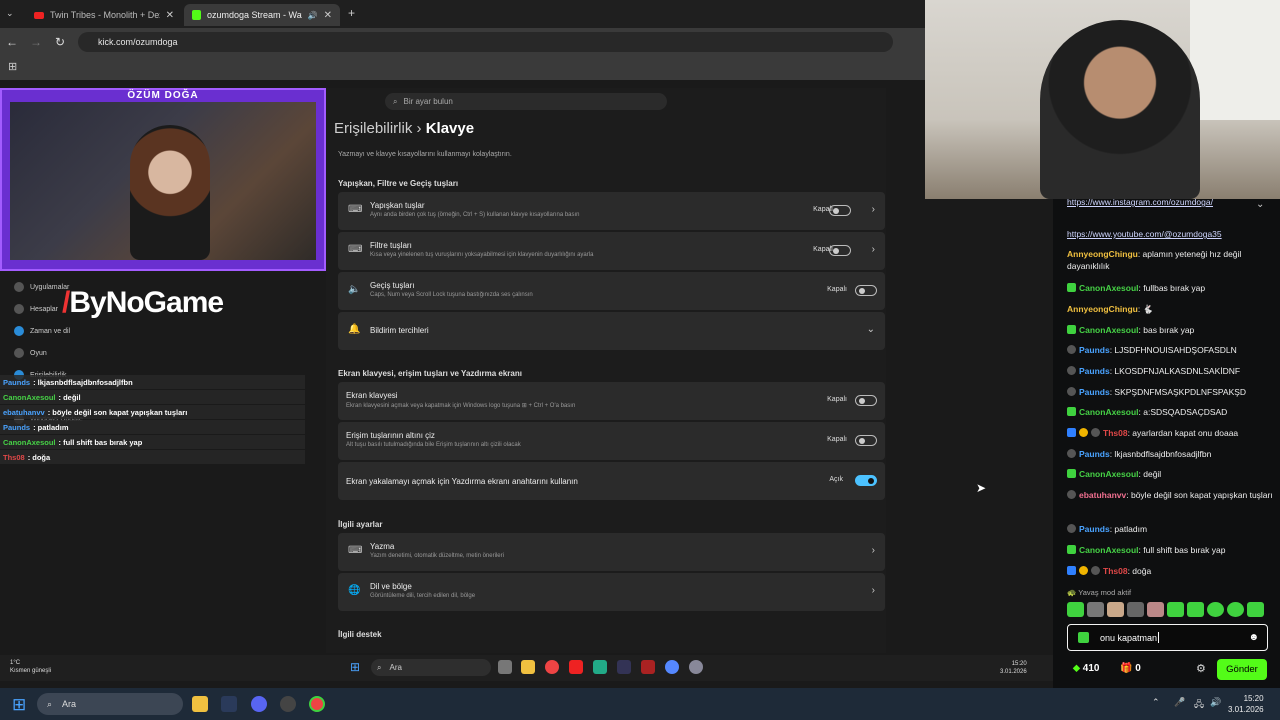 The height and width of the screenshot is (720, 1280). I want to click on sponsor-logo: /ByNoGame, so click(143, 303).